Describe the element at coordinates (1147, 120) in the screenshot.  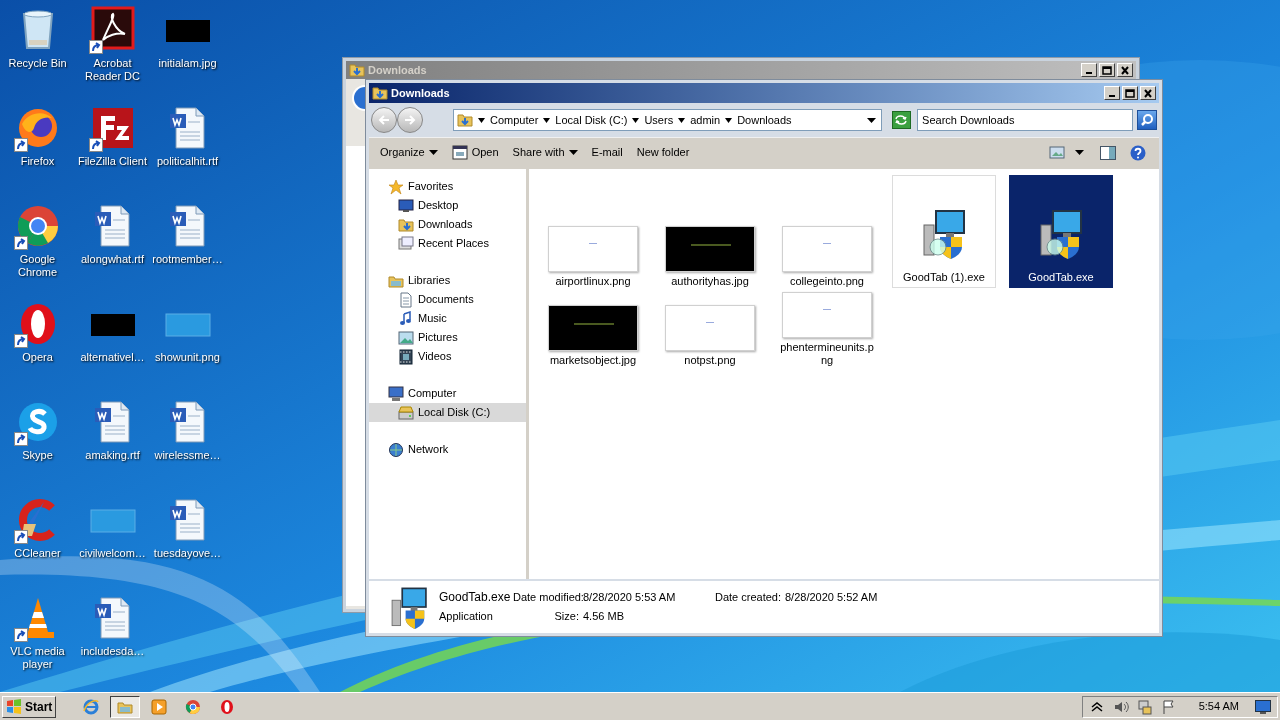
I see `search-button` at that location.